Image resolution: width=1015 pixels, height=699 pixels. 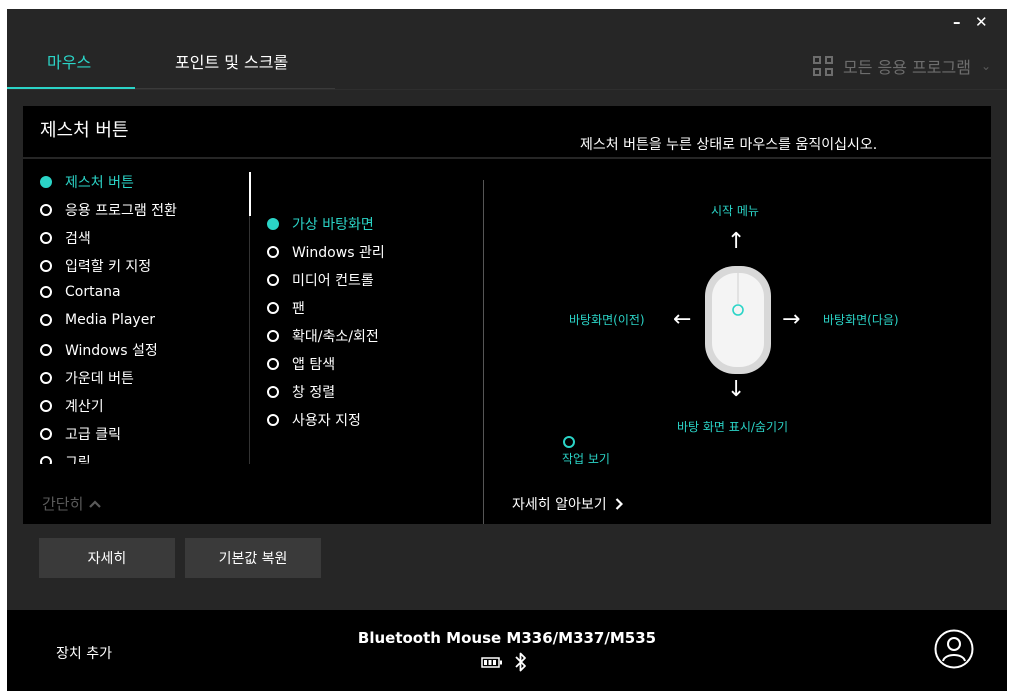 What do you see at coordinates (63, 504) in the screenshot?
I see `collapse-label: 간단히` at bounding box center [63, 504].